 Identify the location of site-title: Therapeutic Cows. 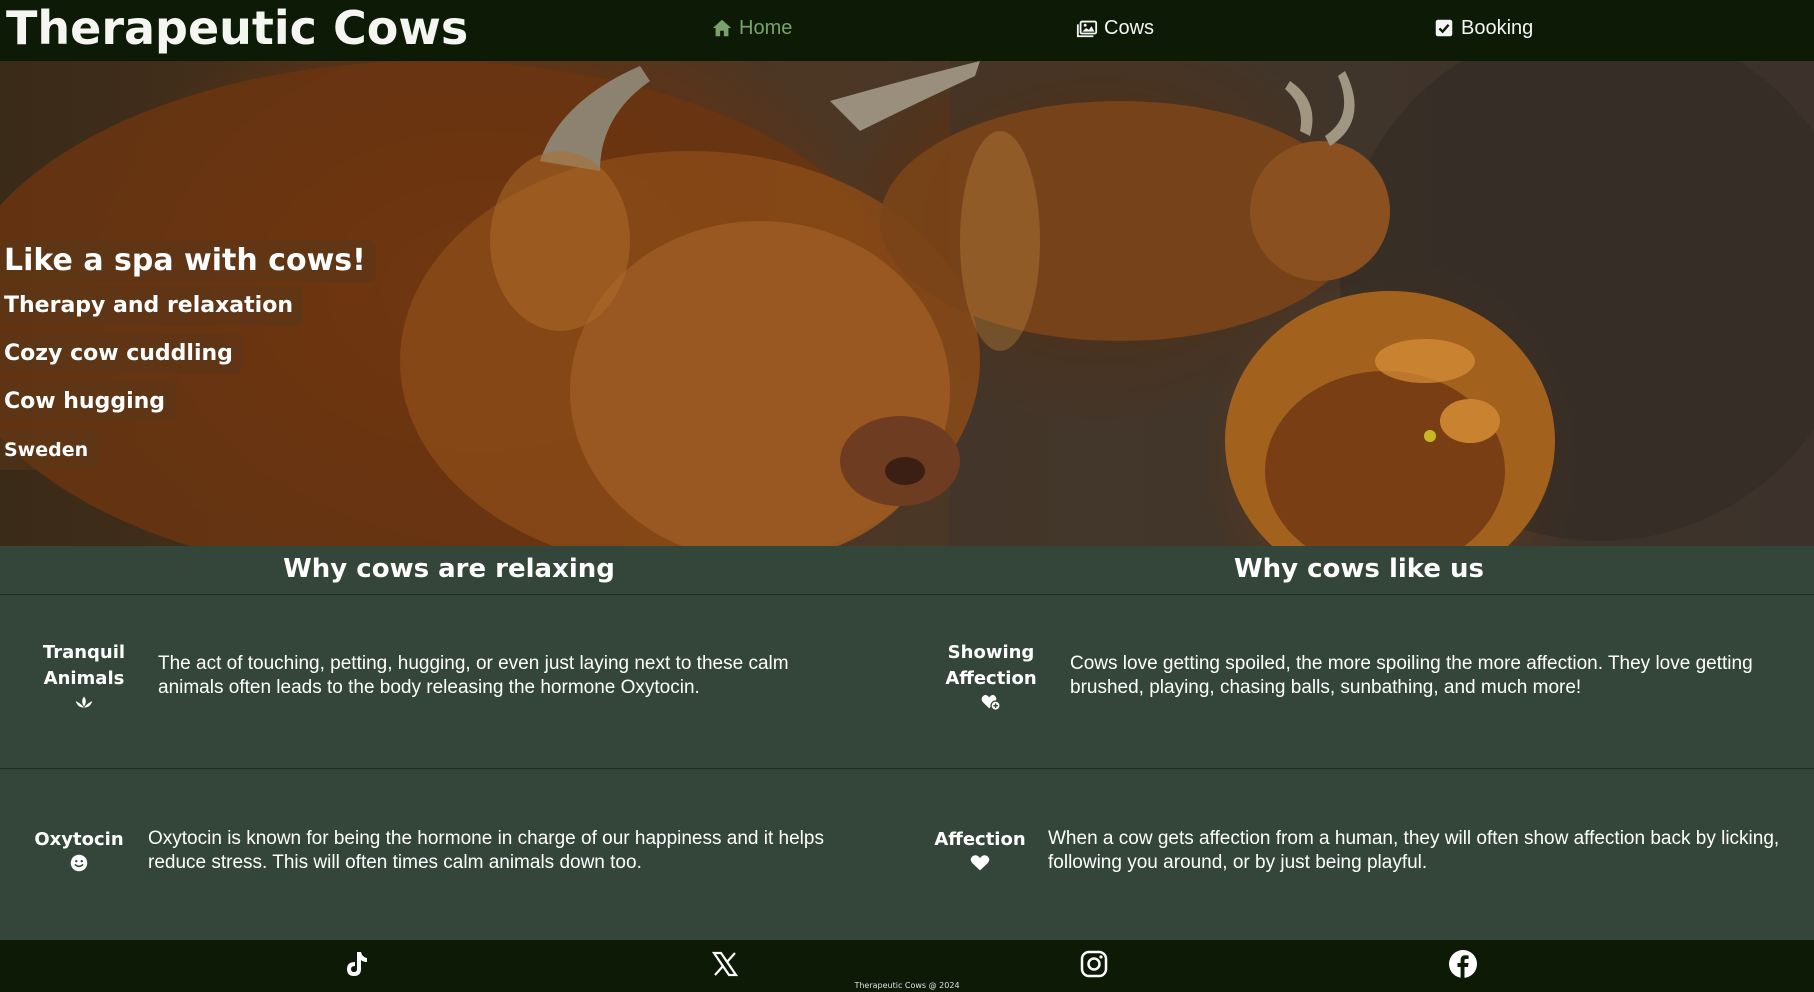
(237, 30).